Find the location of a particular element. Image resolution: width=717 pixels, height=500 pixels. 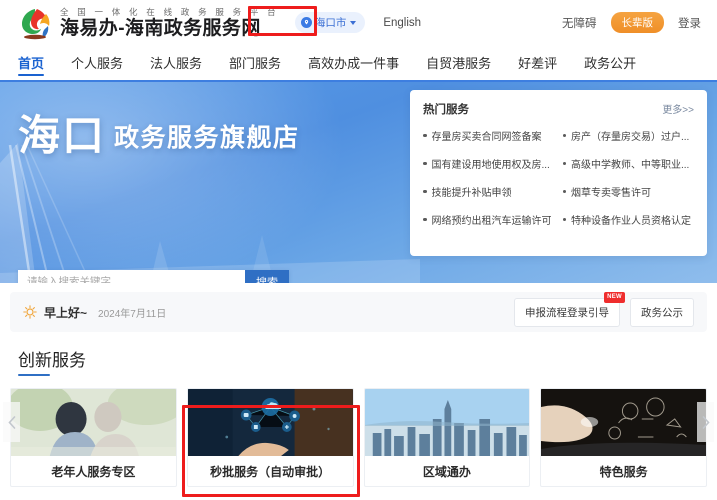

carousel-prev-button is located at coordinates (11, 422).